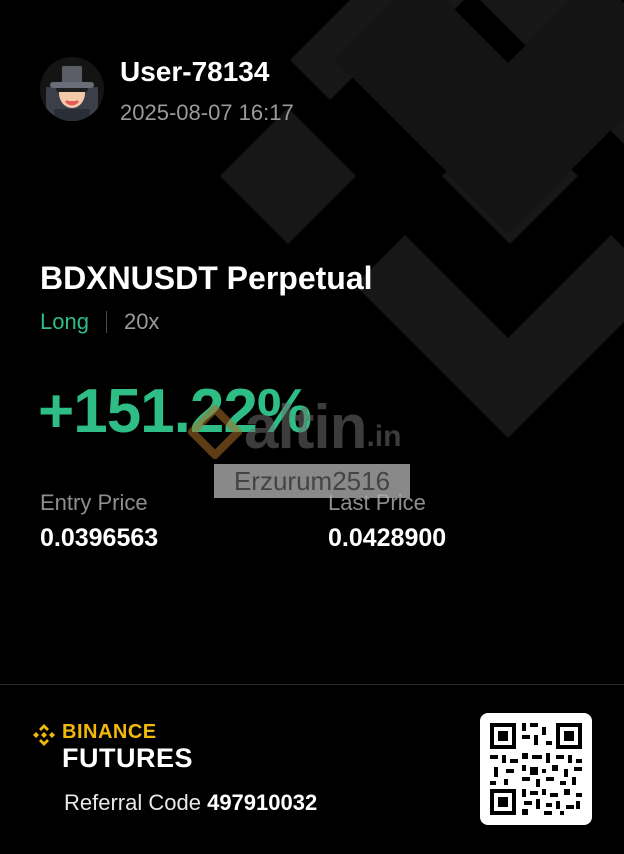 This screenshot has height=854, width=624. Describe the element at coordinates (99, 538) in the screenshot. I see `entry-price-value: 0.0396563` at that location.